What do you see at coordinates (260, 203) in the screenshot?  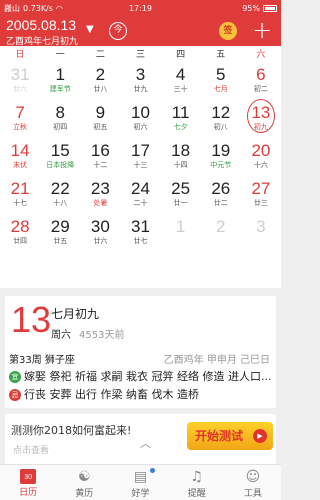 I see `lunar-label: 廿三` at bounding box center [260, 203].